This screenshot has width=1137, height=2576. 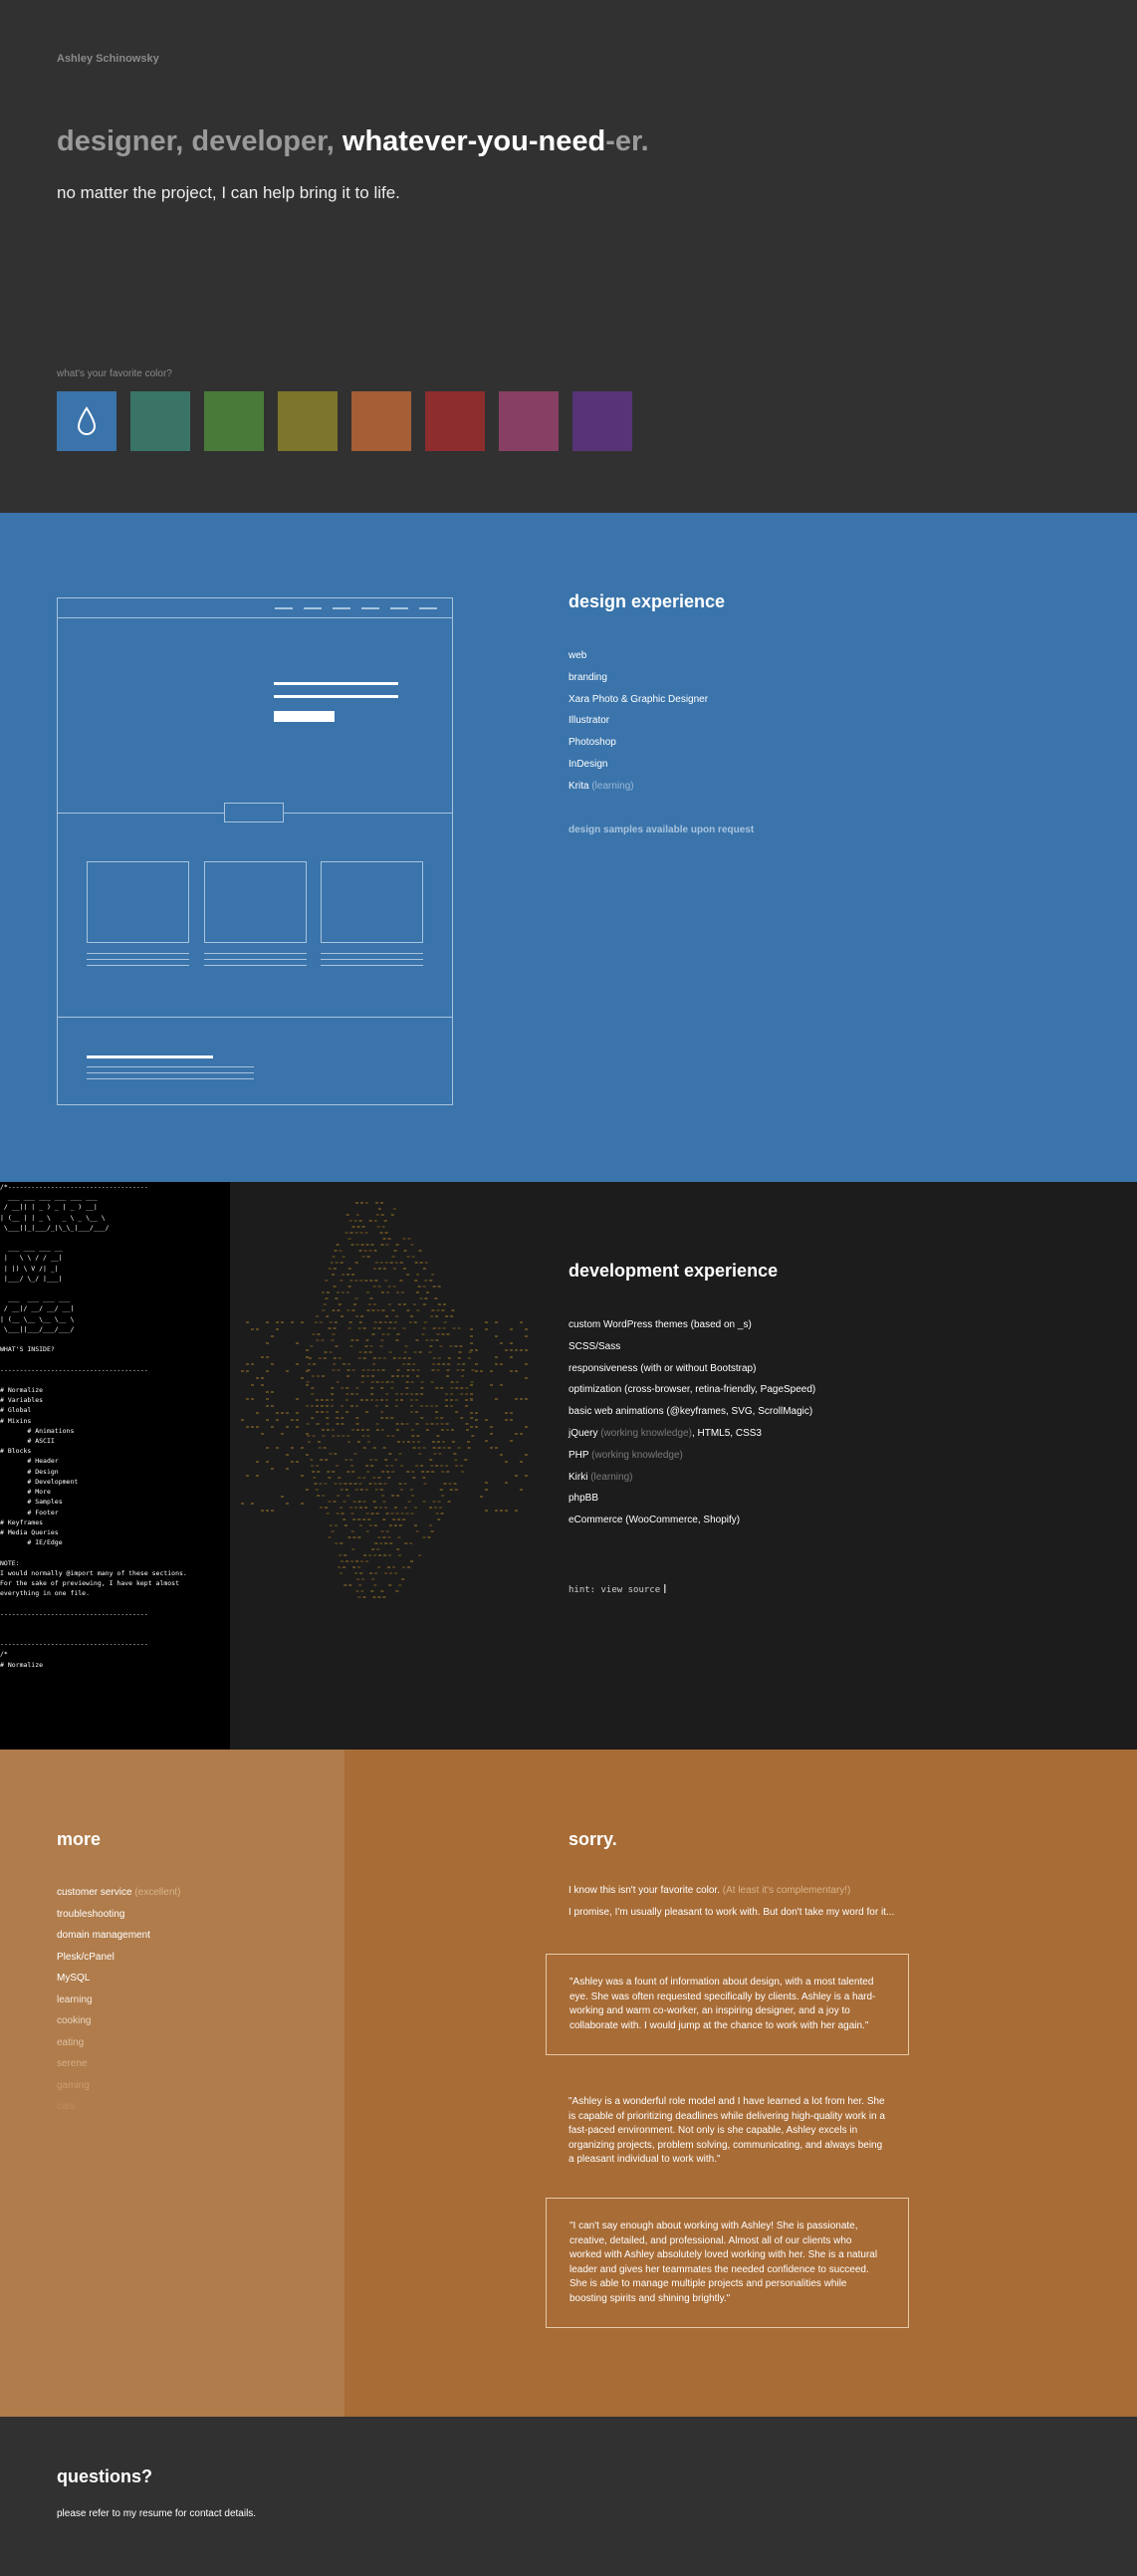 What do you see at coordinates (255, 851) in the screenshot?
I see `website-wireframe-illustration` at bounding box center [255, 851].